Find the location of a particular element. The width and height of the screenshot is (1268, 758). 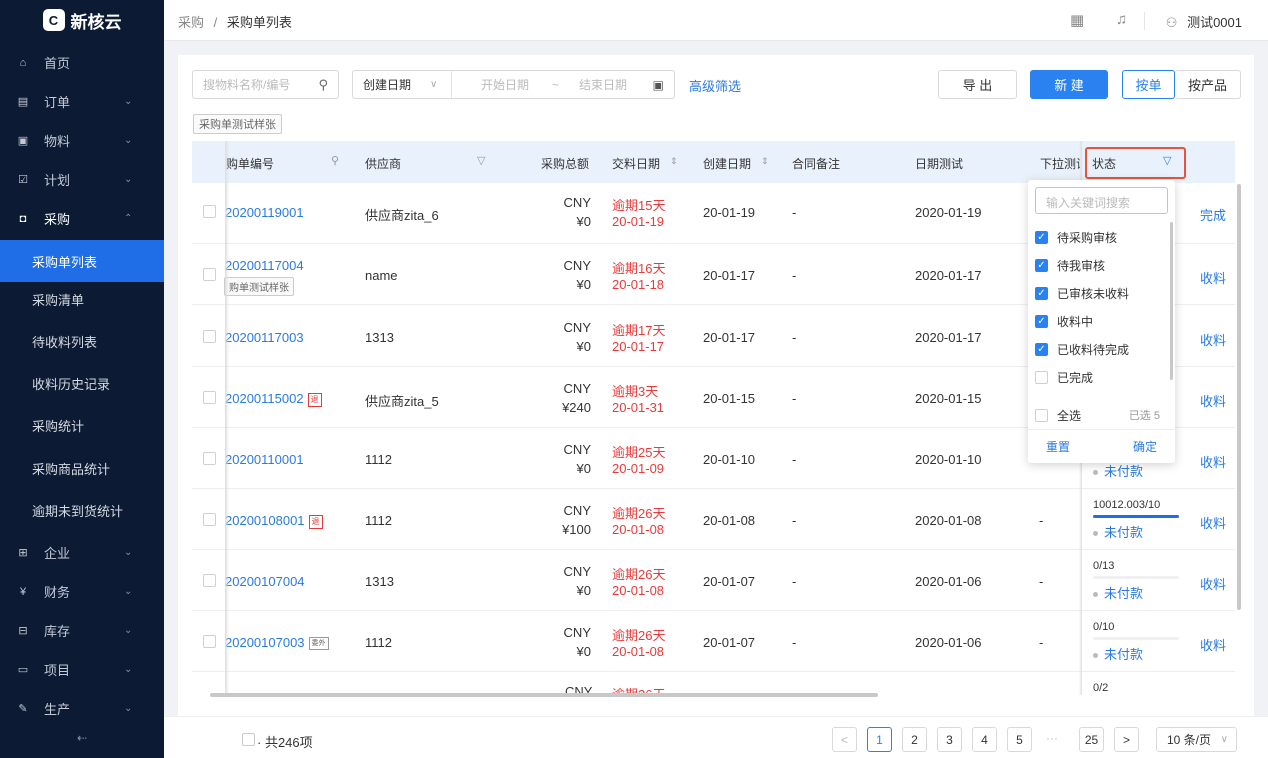

status-option: ✓ 收料中 is located at coordinates (1064, 321).